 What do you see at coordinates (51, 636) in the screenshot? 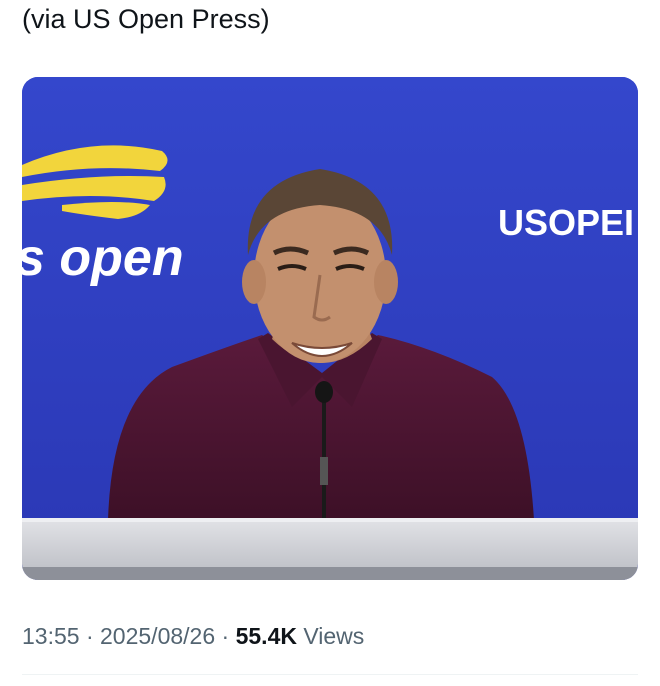
I see `post-time: 13:55` at bounding box center [51, 636].